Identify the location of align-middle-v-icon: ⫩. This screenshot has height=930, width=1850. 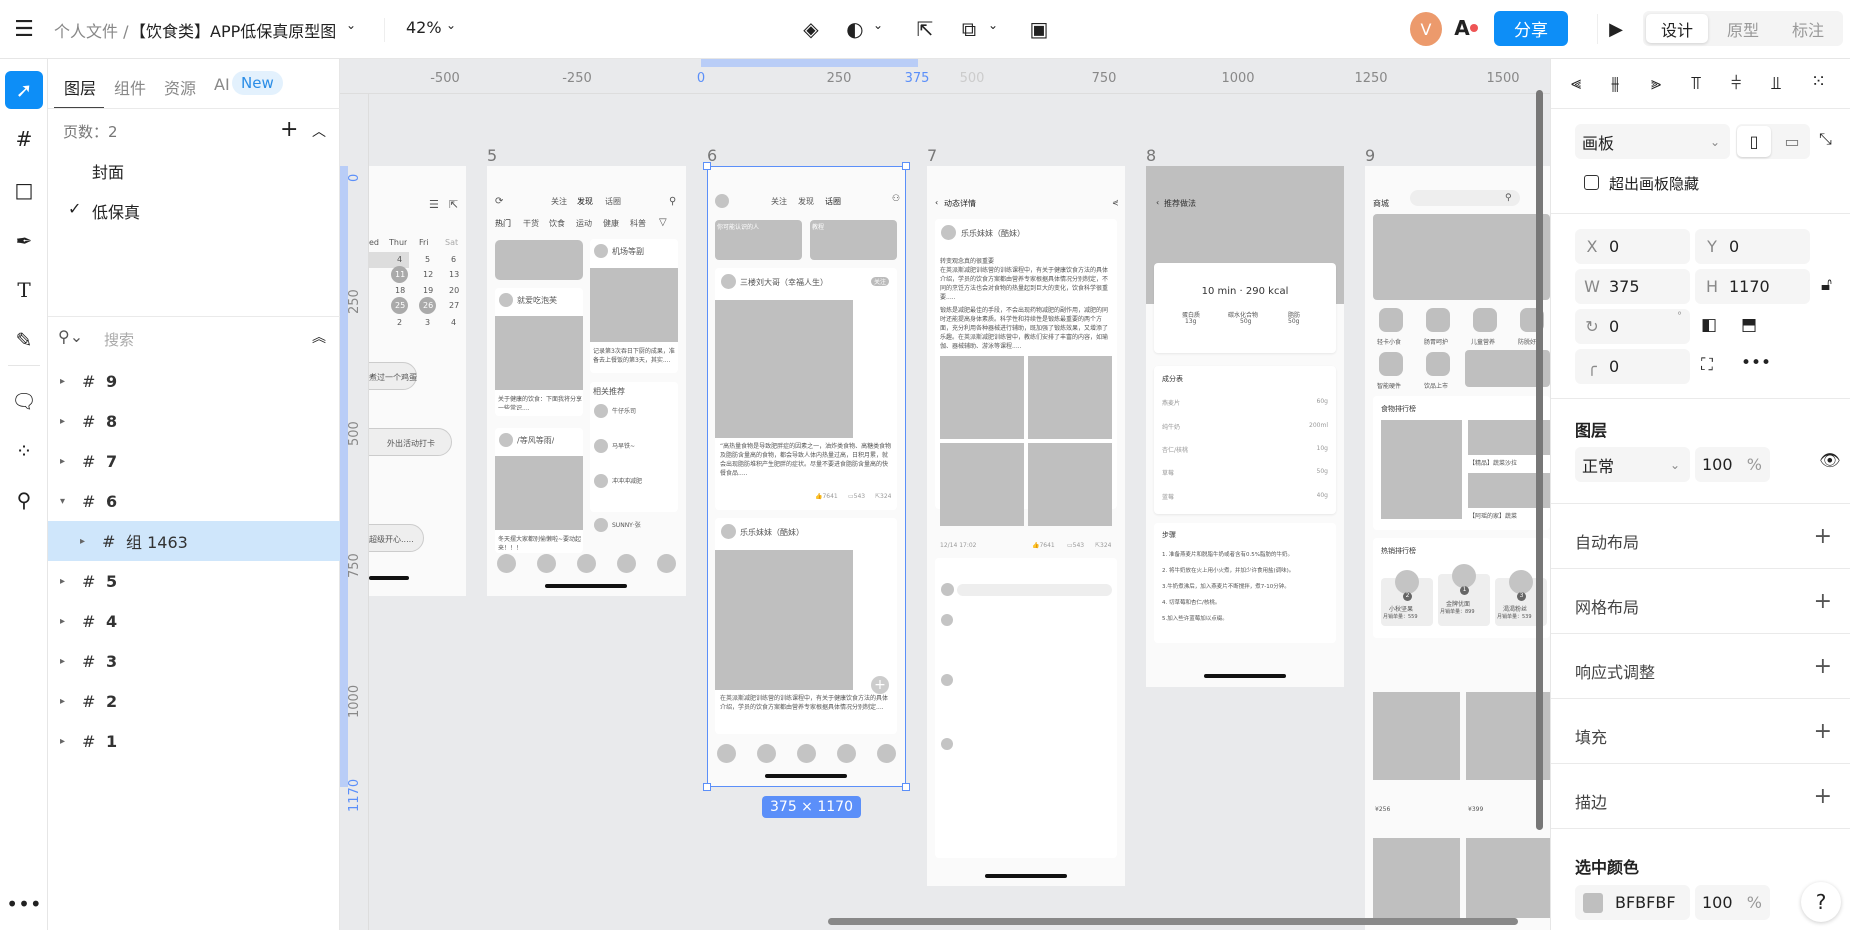
(1736, 83).